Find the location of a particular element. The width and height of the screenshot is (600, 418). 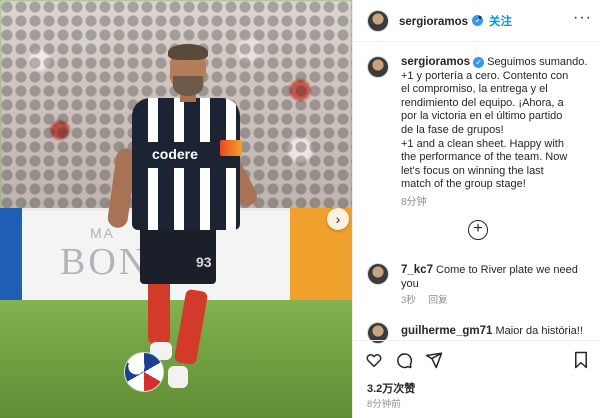

caption-line: the performance of the team. Now is located at coordinates (484, 157).